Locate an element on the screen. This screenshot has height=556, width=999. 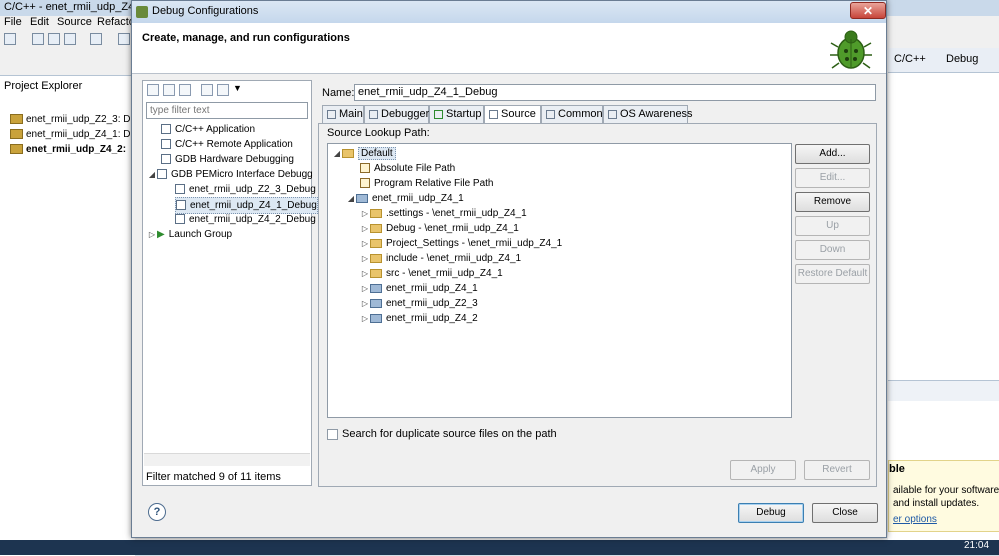
view-toolbar is located at coordinates (943, 390).